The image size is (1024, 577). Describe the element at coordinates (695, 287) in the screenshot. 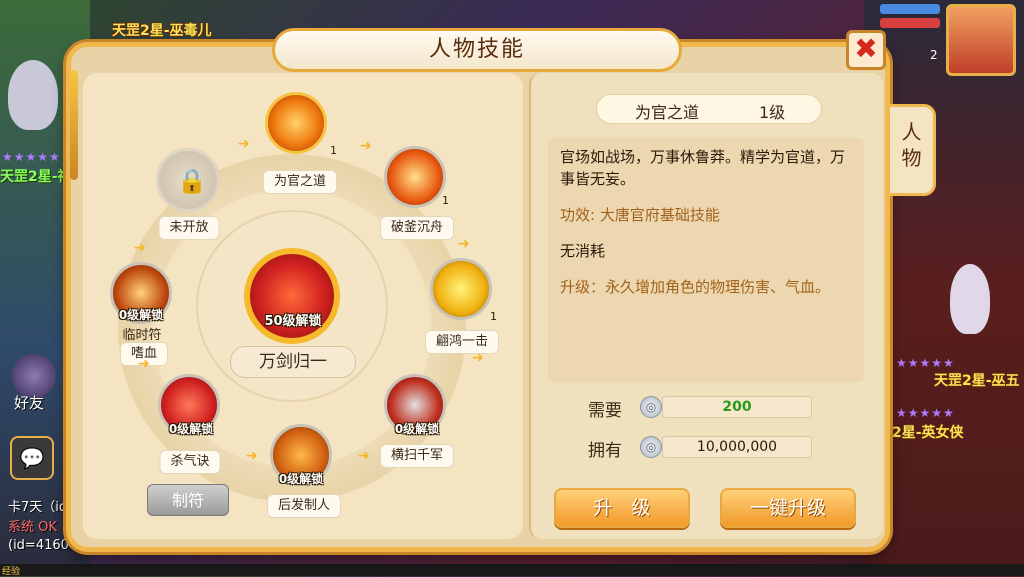

I see `skill-upgrade-desc: 升级：永久增加角色的物理伤害、气血。` at that location.